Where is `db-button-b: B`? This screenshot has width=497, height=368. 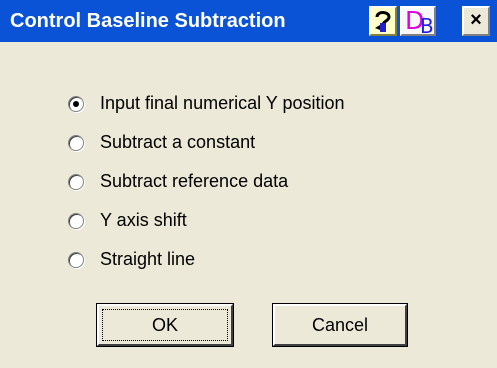 db-button-b: B is located at coordinates (427, 26).